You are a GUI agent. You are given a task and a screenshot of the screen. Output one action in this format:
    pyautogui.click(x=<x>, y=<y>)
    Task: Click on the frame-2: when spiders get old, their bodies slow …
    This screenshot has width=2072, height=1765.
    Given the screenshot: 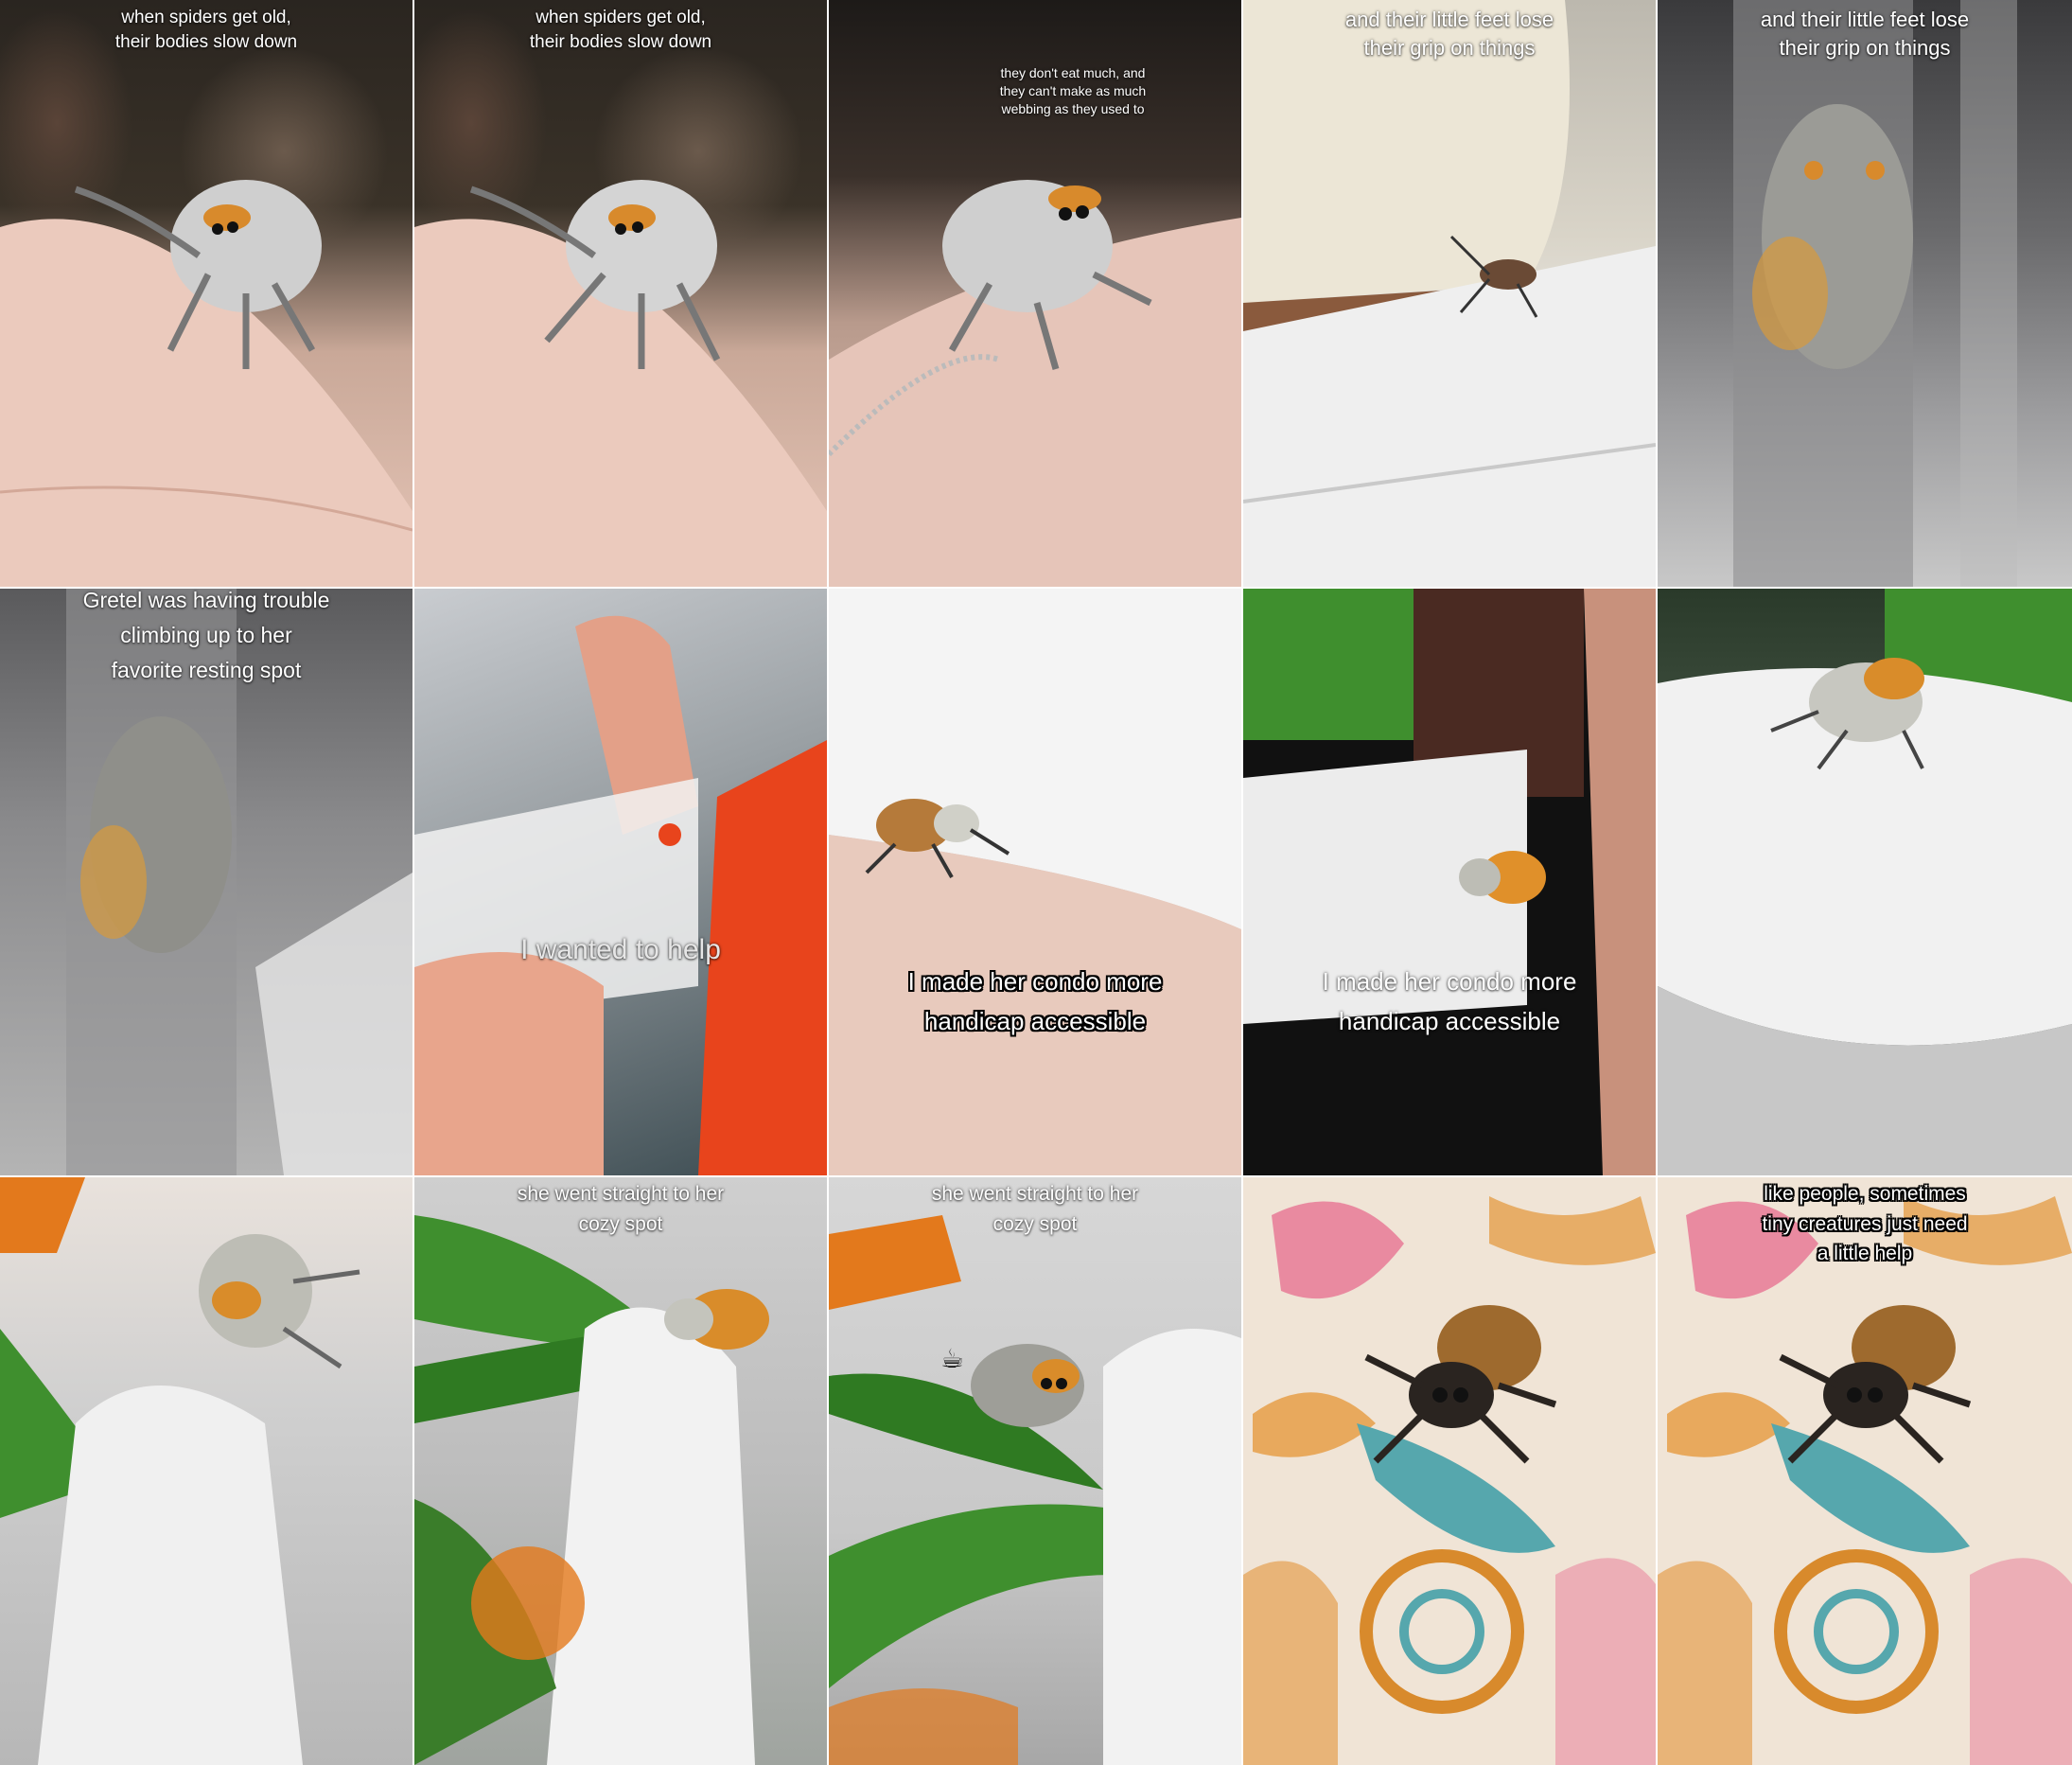 What is the action you would take?
    pyautogui.click(x=620, y=293)
    